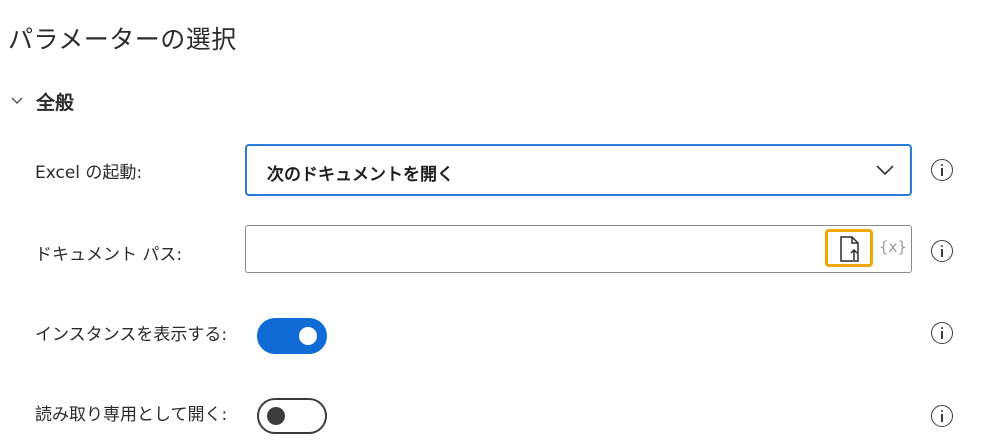 Image resolution: width=1000 pixels, height=440 pixels. Describe the element at coordinates (55, 102) in the screenshot. I see `section-general-label: 全般` at that location.